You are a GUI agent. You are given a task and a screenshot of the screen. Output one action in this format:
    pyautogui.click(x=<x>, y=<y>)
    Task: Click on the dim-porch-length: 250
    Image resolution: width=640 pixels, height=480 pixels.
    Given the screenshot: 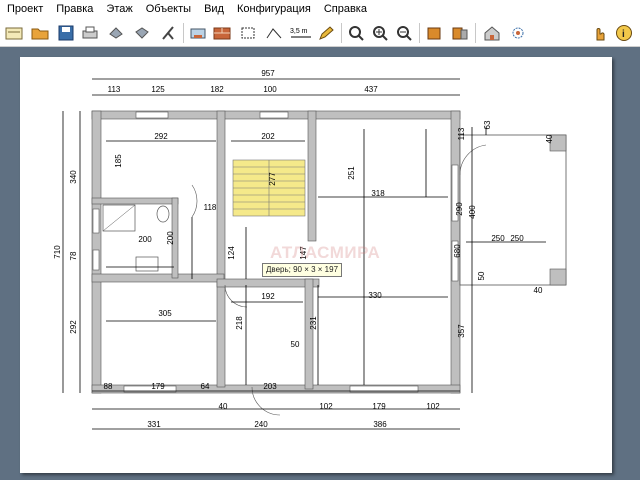 What is the action you would take?
    pyautogui.click(x=498, y=238)
    